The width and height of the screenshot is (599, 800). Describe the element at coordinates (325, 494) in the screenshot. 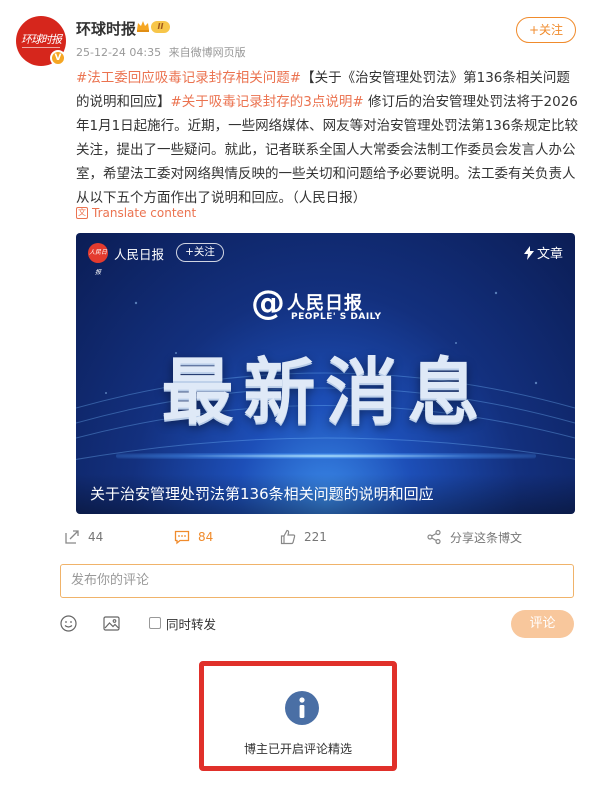

I see `card-caption: 关于治安管理处罚法第136条相关问题的说明和回应` at that location.